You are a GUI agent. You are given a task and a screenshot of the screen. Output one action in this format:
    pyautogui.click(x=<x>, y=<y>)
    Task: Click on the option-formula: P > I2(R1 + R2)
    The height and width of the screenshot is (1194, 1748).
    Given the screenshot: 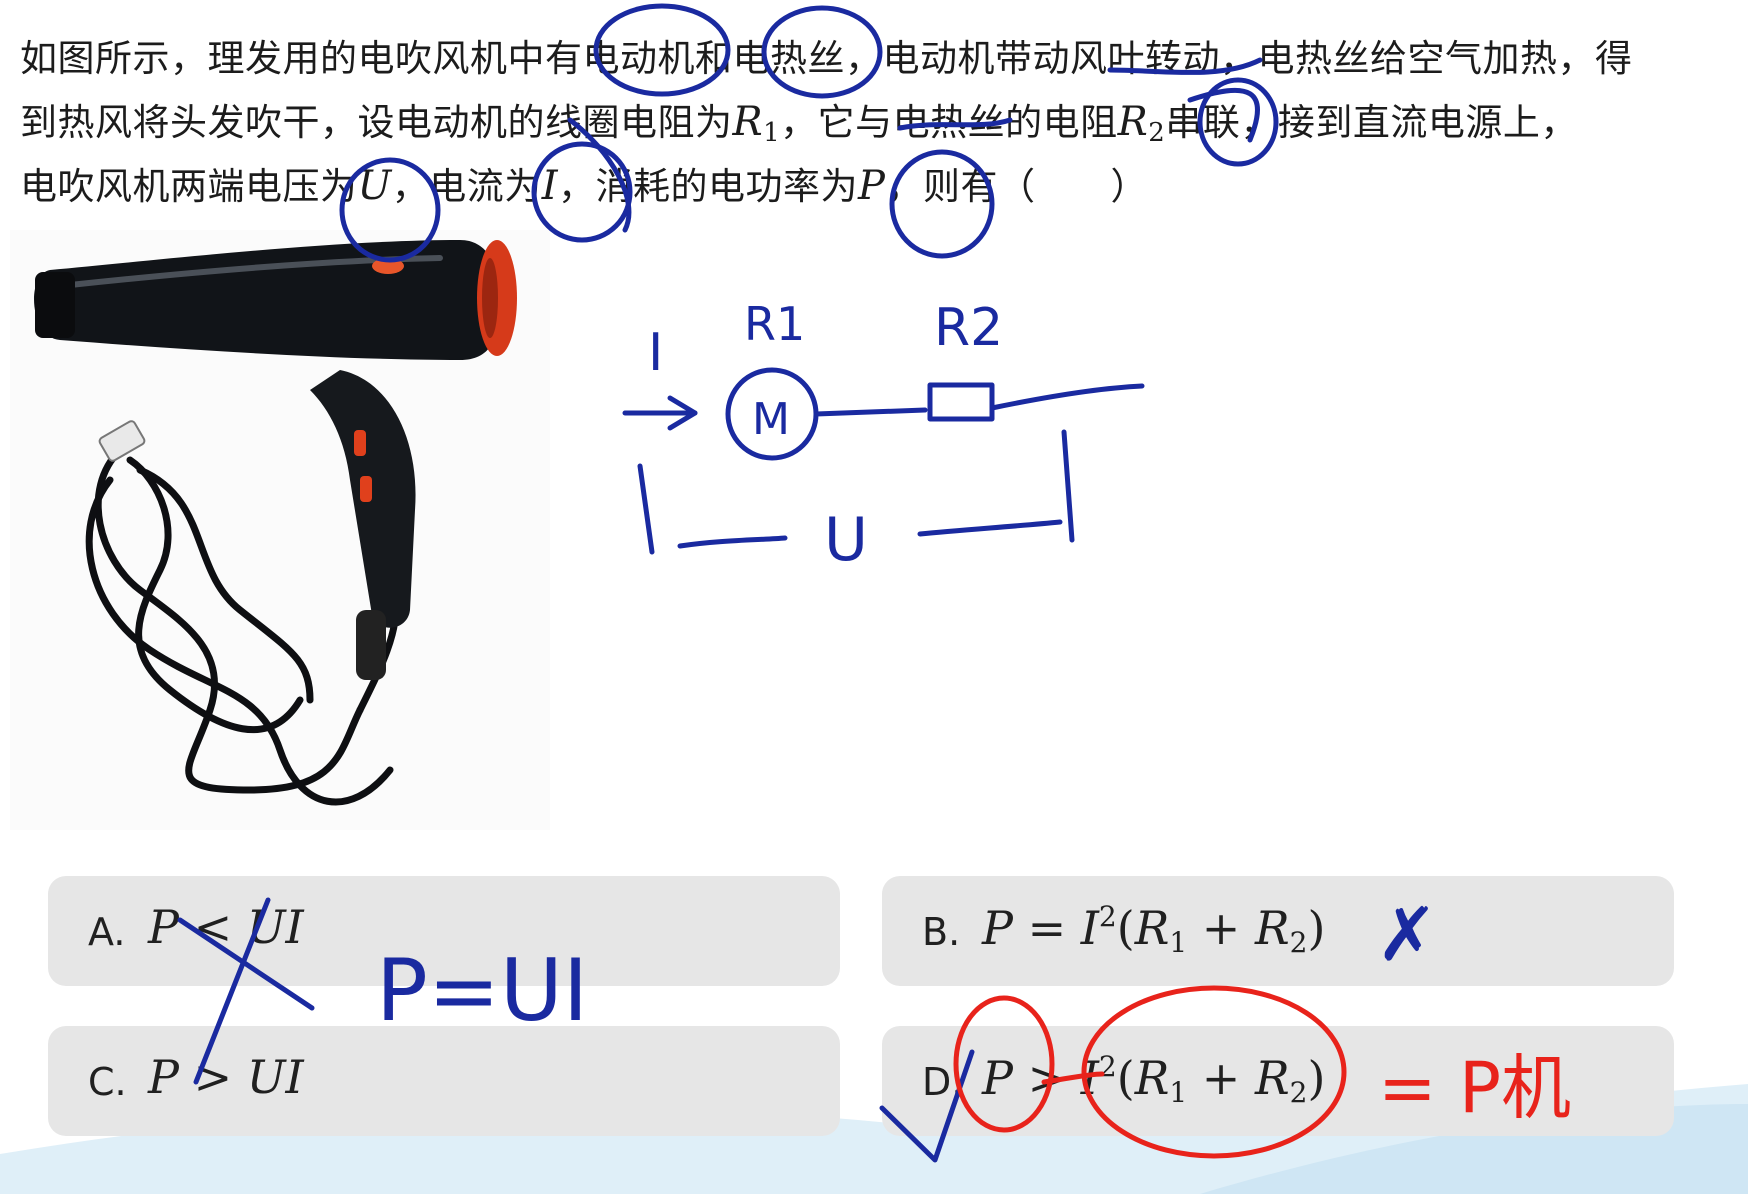 What is the action you would take?
    pyautogui.click(x=1154, y=1079)
    